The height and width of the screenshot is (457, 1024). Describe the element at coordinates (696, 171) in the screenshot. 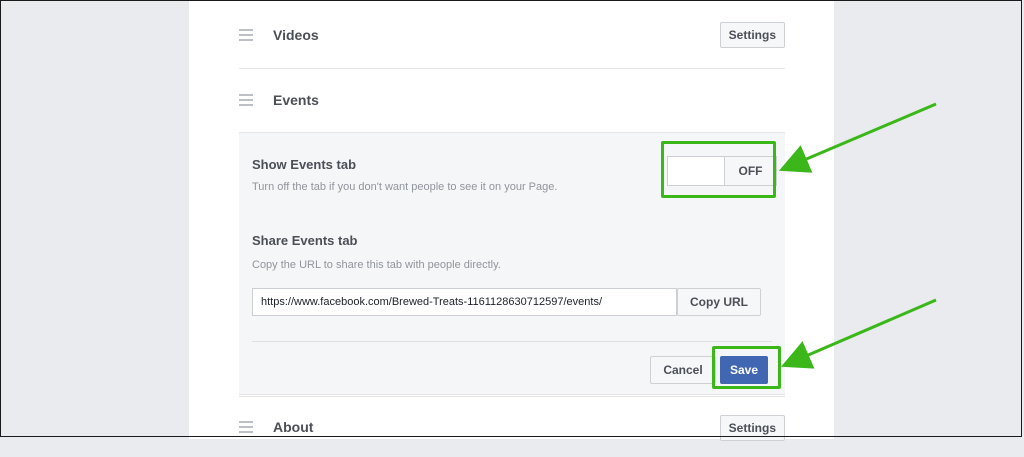

I see `toggle-knob` at that location.